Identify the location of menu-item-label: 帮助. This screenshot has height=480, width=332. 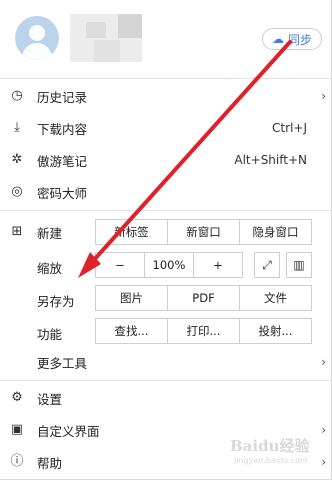
(50, 463).